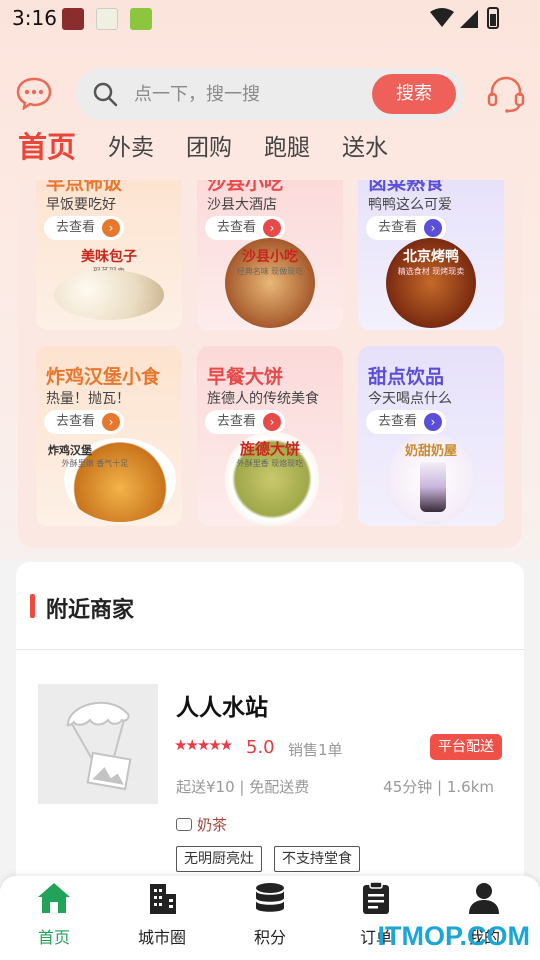  I want to click on search-bar: 搜索, so click(270, 94).